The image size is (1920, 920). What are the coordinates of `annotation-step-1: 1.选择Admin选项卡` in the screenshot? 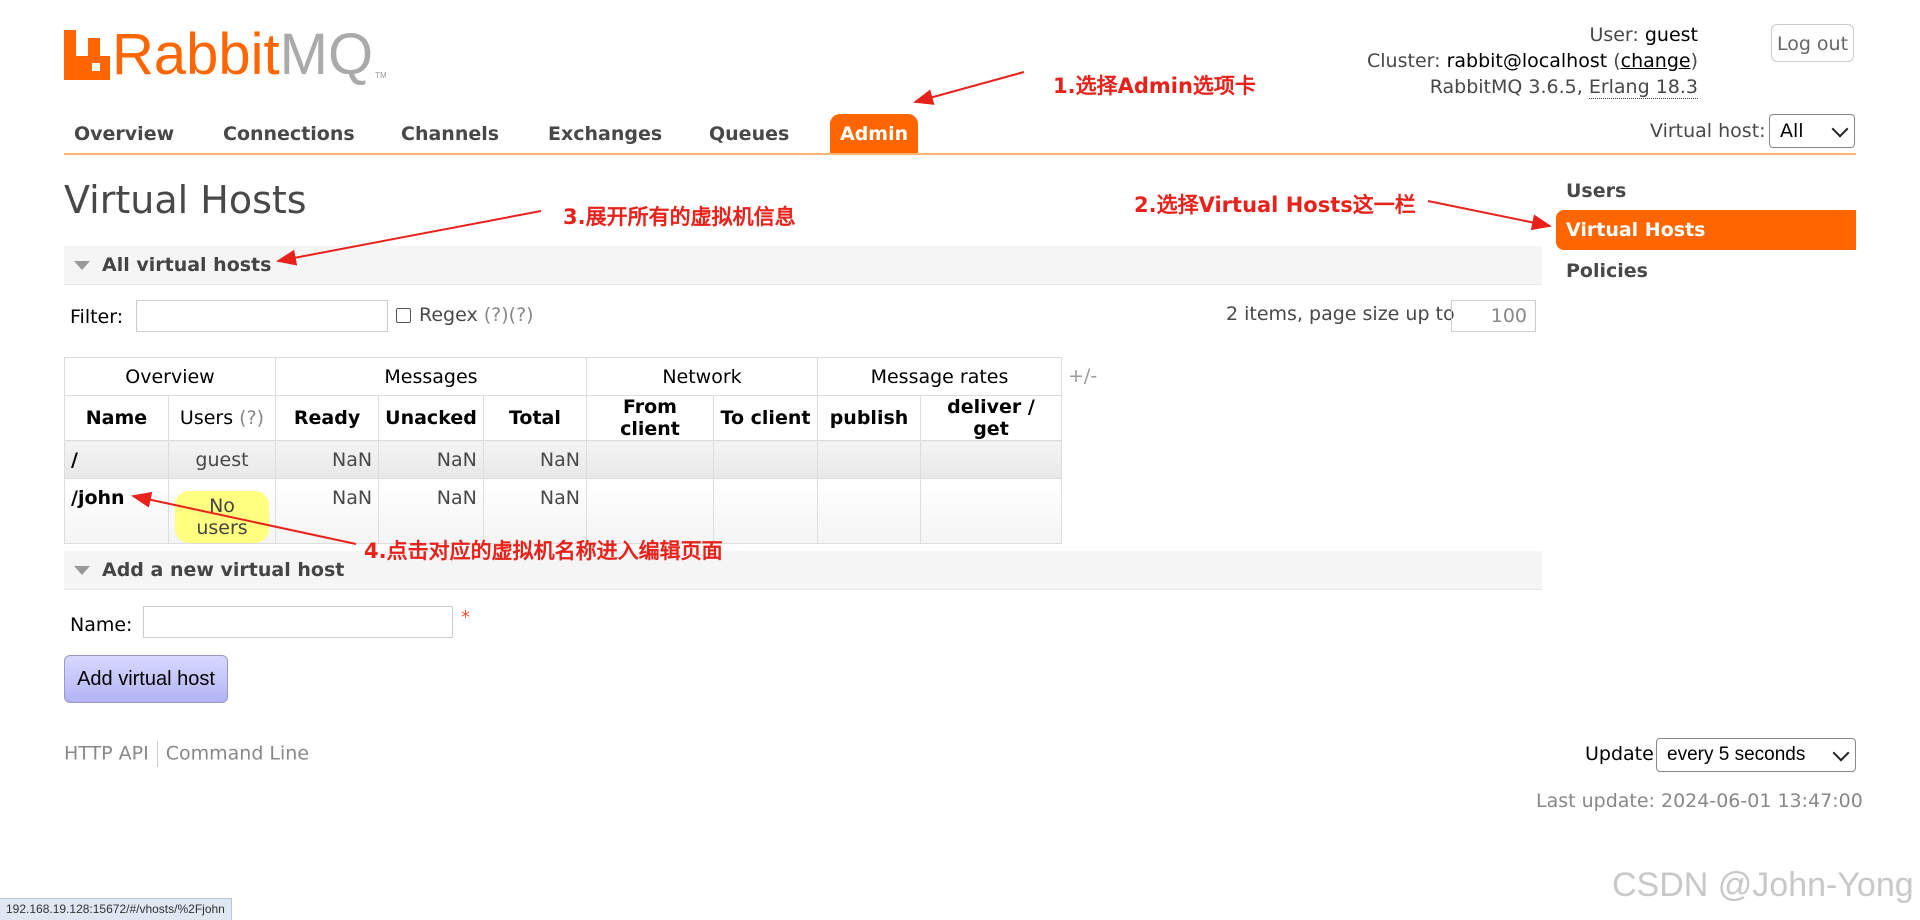 It's located at (1154, 86).